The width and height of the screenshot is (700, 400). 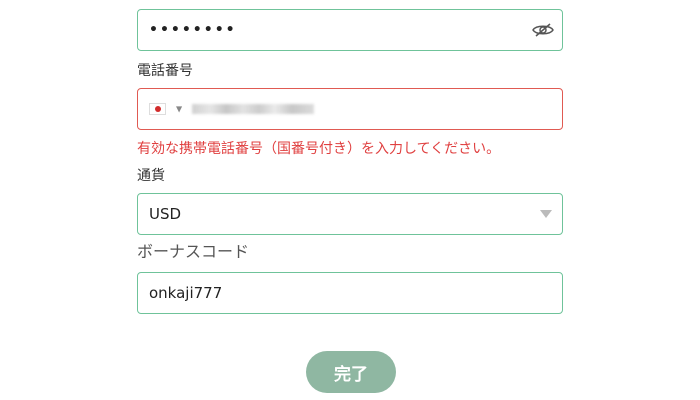 I want to click on password-value: ••••••••, so click(x=193, y=30).